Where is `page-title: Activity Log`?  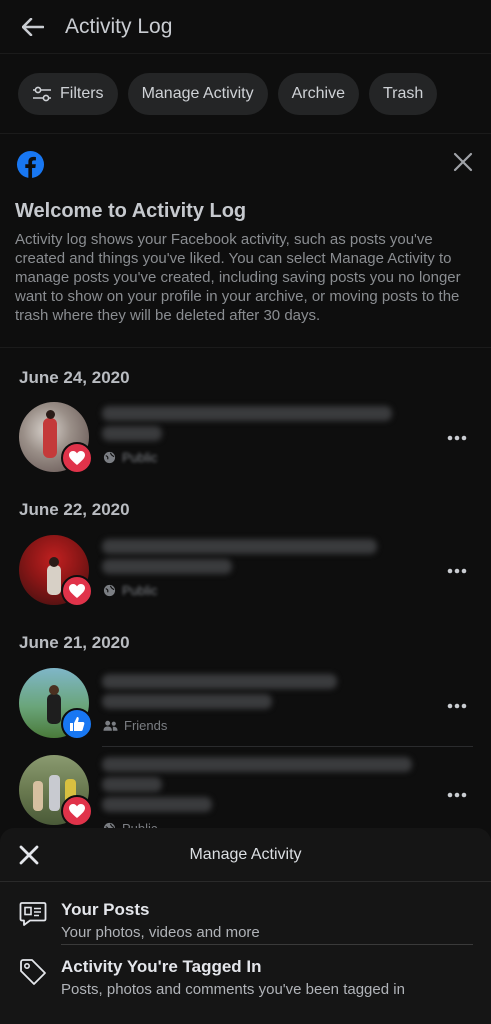
page-title: Activity Log is located at coordinates (119, 26).